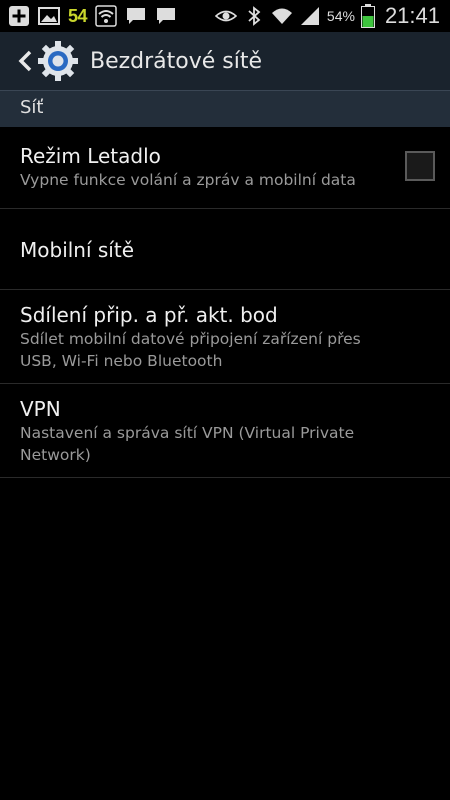 The height and width of the screenshot is (800, 450). What do you see at coordinates (367, 16) in the screenshot?
I see `battery-charging-icon` at bounding box center [367, 16].